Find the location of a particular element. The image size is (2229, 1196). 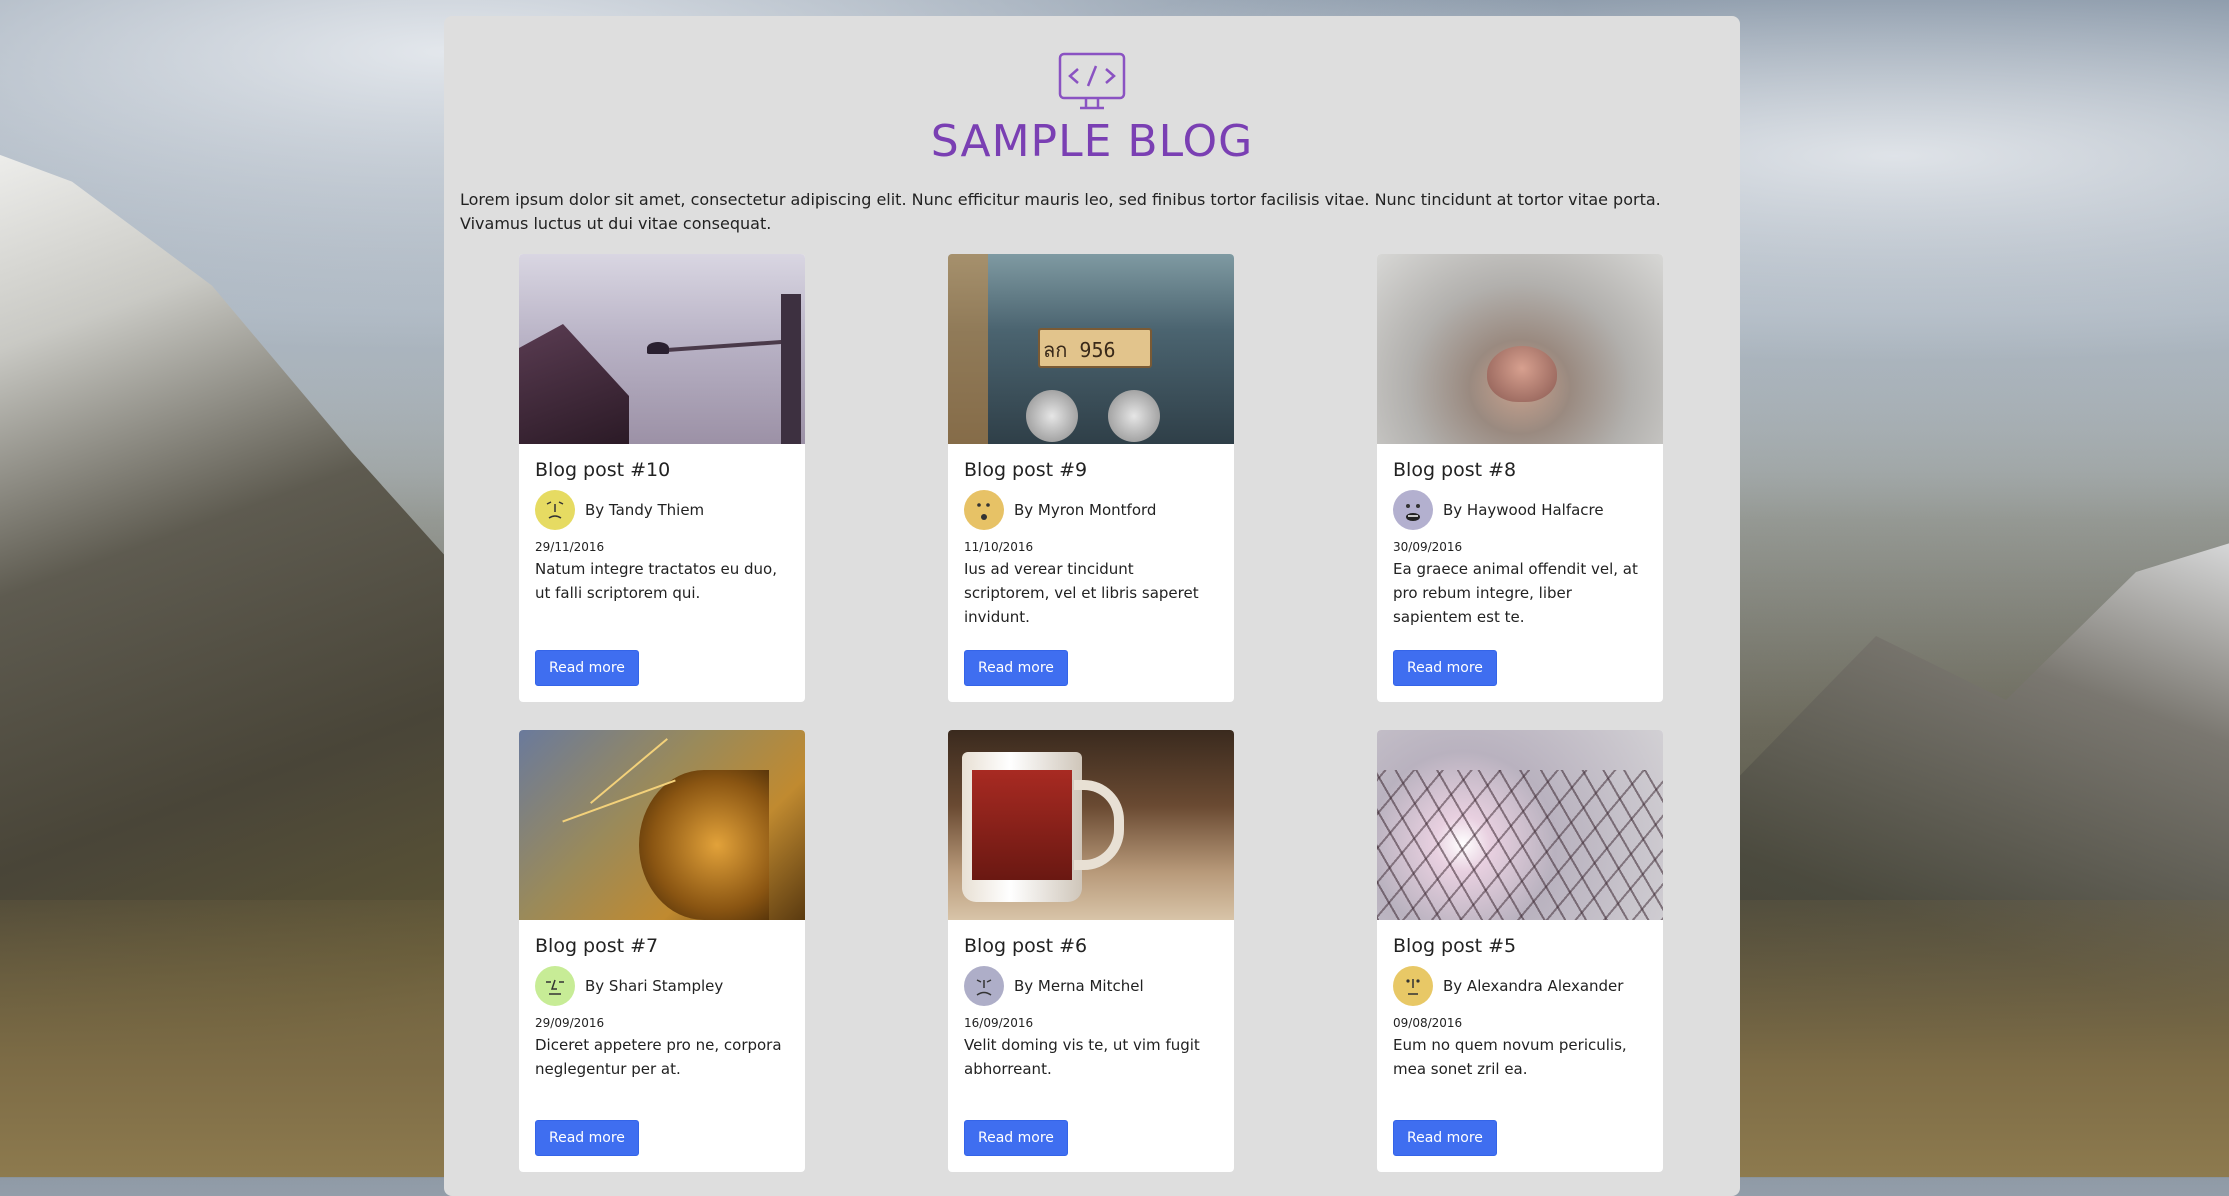

plate-text: ลก 956 is located at coordinates (1079, 350).